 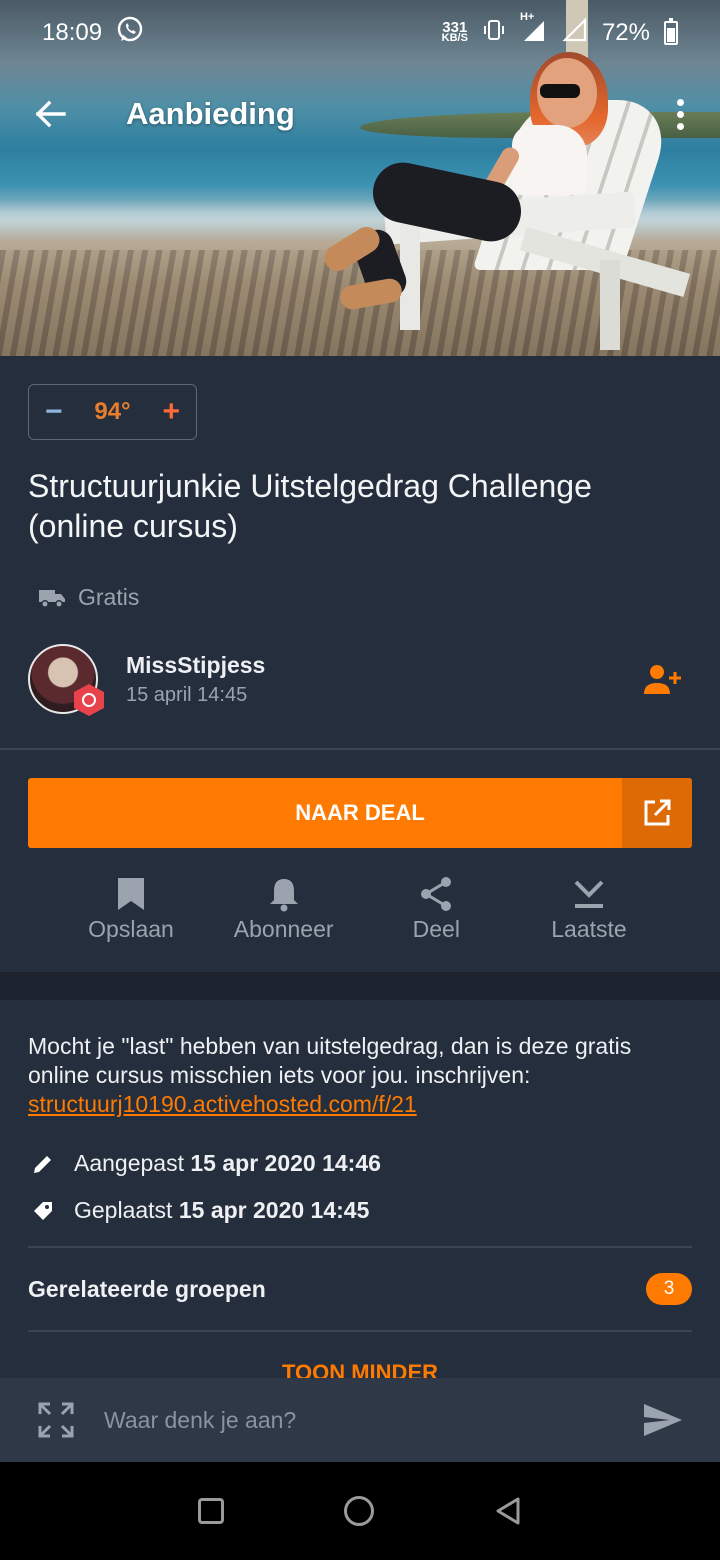 What do you see at coordinates (360, 1369) in the screenshot?
I see `show-less-button: TOON MINDER` at bounding box center [360, 1369].